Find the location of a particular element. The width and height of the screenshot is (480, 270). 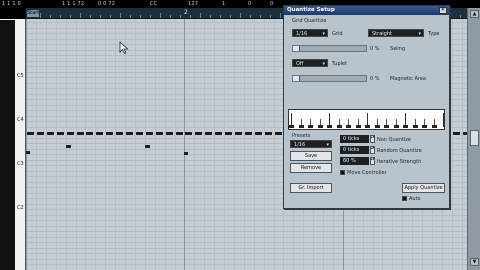

quantize-grid-display is located at coordinates (366, 119).